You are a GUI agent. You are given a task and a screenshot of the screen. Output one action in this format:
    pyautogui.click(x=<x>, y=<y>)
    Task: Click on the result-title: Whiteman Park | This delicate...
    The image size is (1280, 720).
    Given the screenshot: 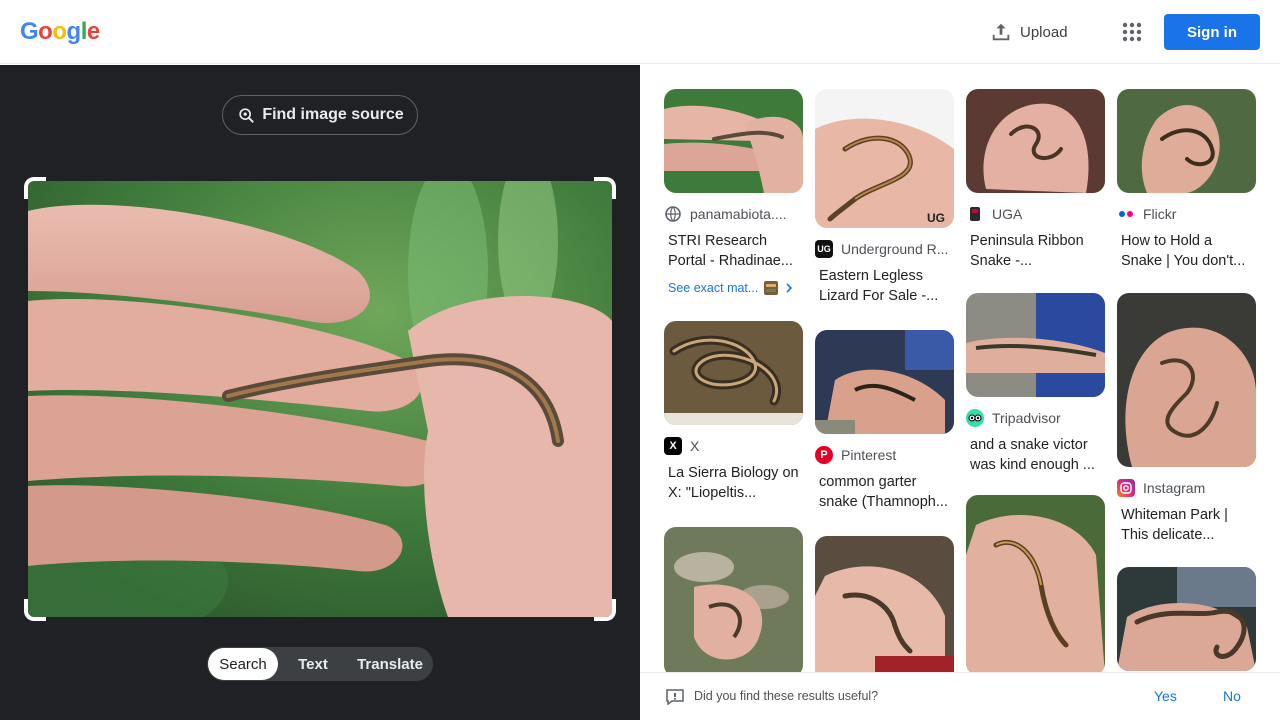 What is the action you would take?
    pyautogui.click(x=1186, y=525)
    